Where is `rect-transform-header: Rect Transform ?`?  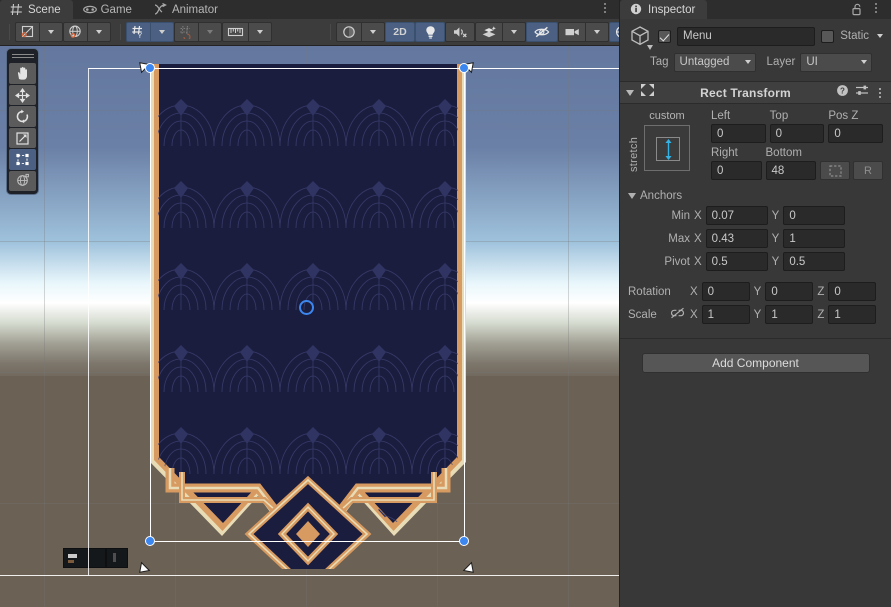
rect-transform-header: Rect Transform ? is located at coordinates (755, 92).